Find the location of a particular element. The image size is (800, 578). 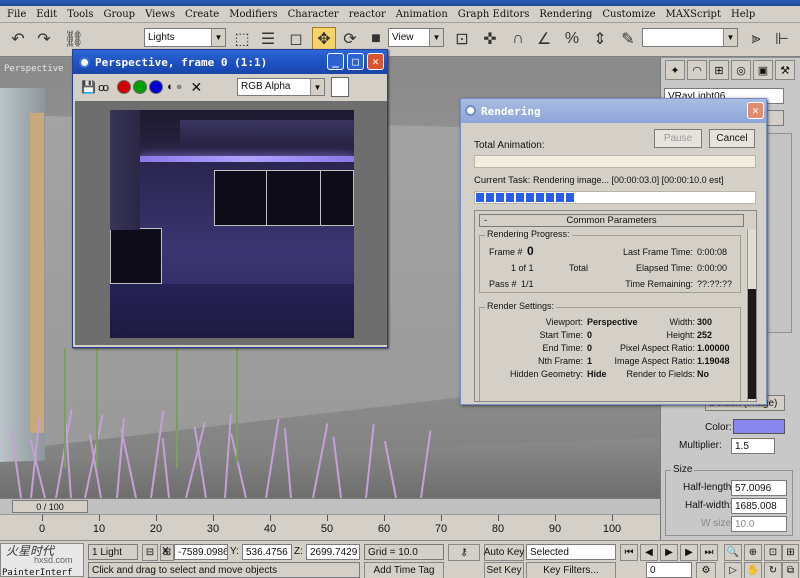

frame-buffer-title-bar: Perspective, frame 0 (1:1) _ □ ✕ is located at coordinates (230, 62).